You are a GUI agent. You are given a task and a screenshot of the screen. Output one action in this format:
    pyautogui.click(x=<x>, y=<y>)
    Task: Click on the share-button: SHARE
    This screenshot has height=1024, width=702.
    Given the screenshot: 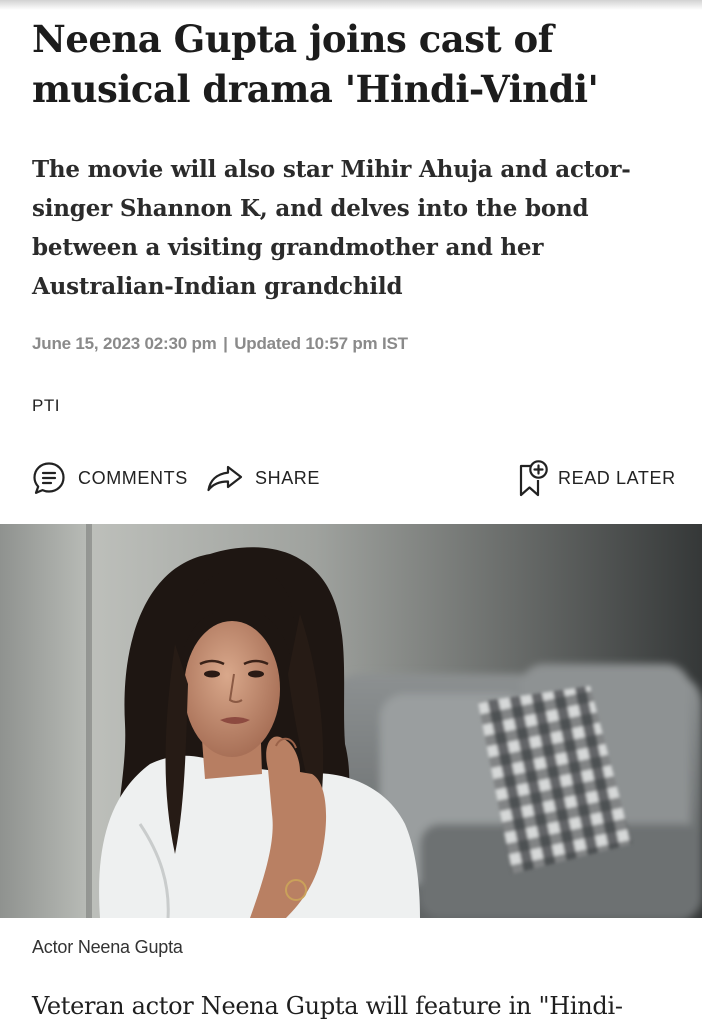 What is the action you would take?
    pyautogui.click(x=263, y=478)
    